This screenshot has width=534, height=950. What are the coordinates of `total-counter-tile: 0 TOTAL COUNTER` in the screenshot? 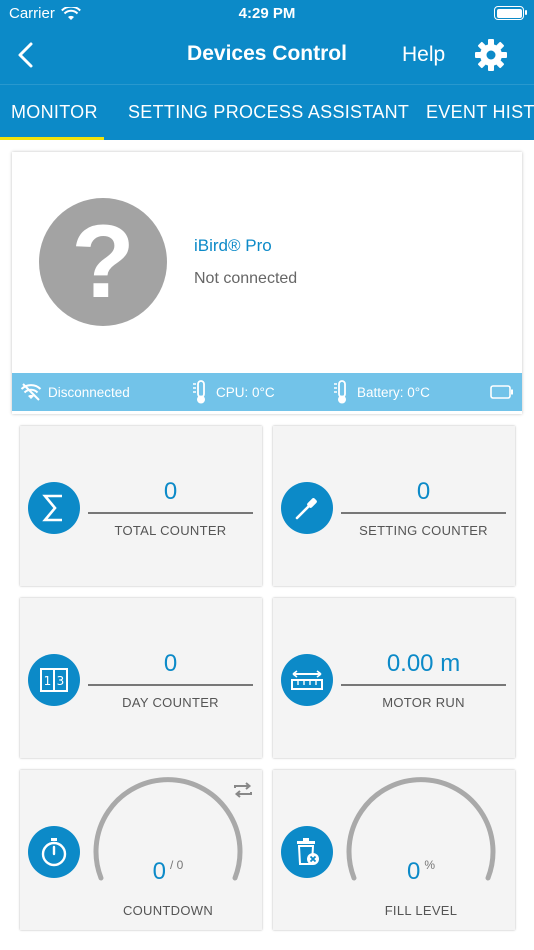 It's located at (141, 506).